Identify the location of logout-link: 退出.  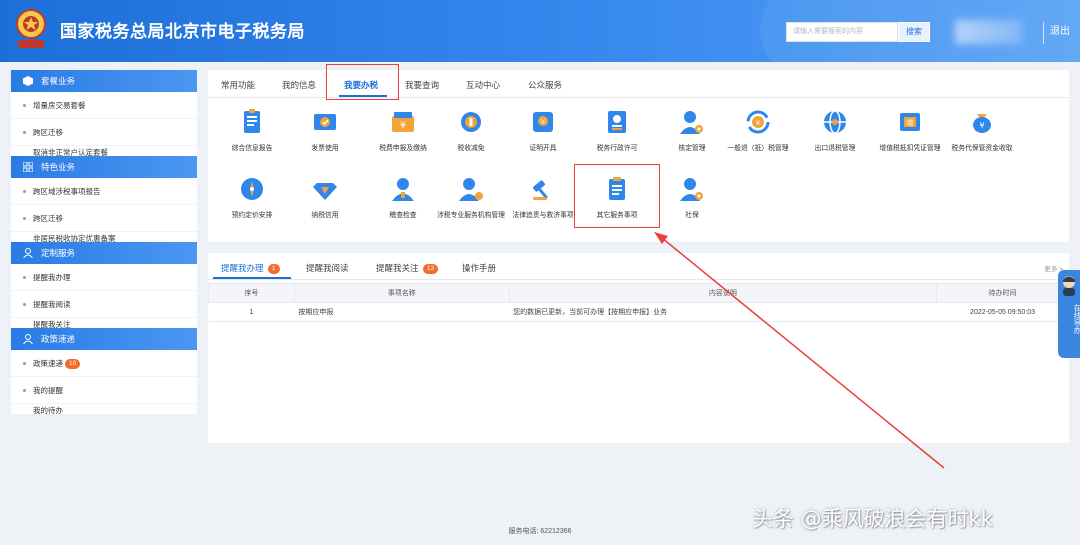
(1060, 29).